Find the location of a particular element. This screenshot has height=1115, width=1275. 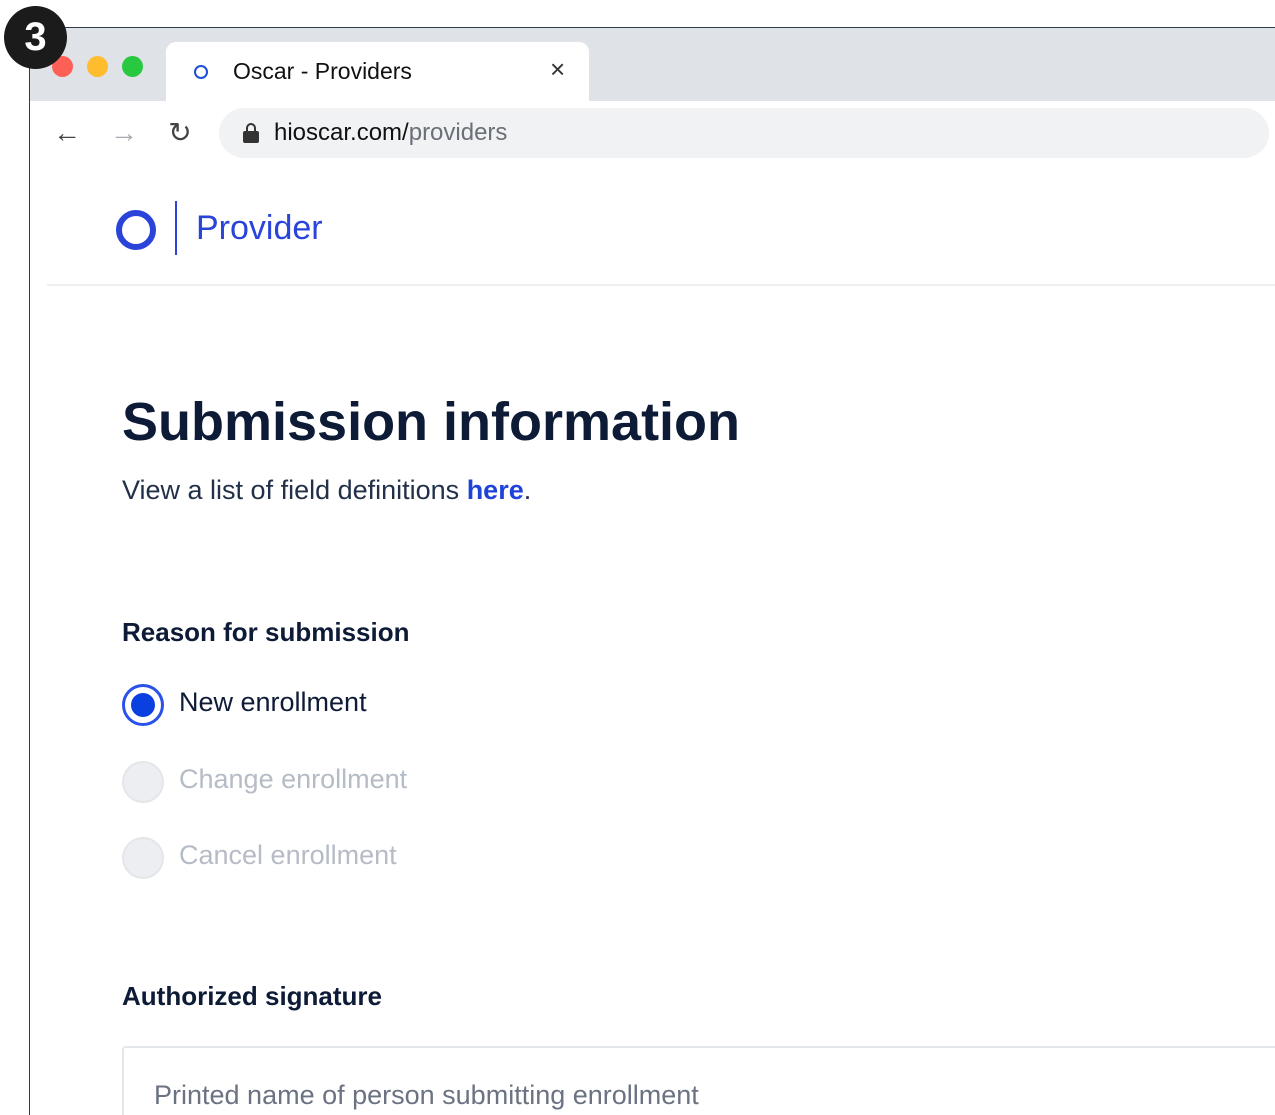

back-arrow-icon: ← is located at coordinates (67, 134).